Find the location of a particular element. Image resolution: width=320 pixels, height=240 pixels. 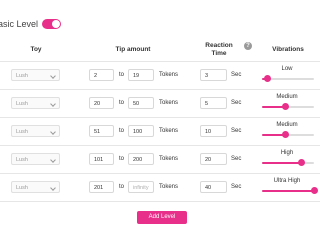

help-icon: ? is located at coordinates (248, 46).